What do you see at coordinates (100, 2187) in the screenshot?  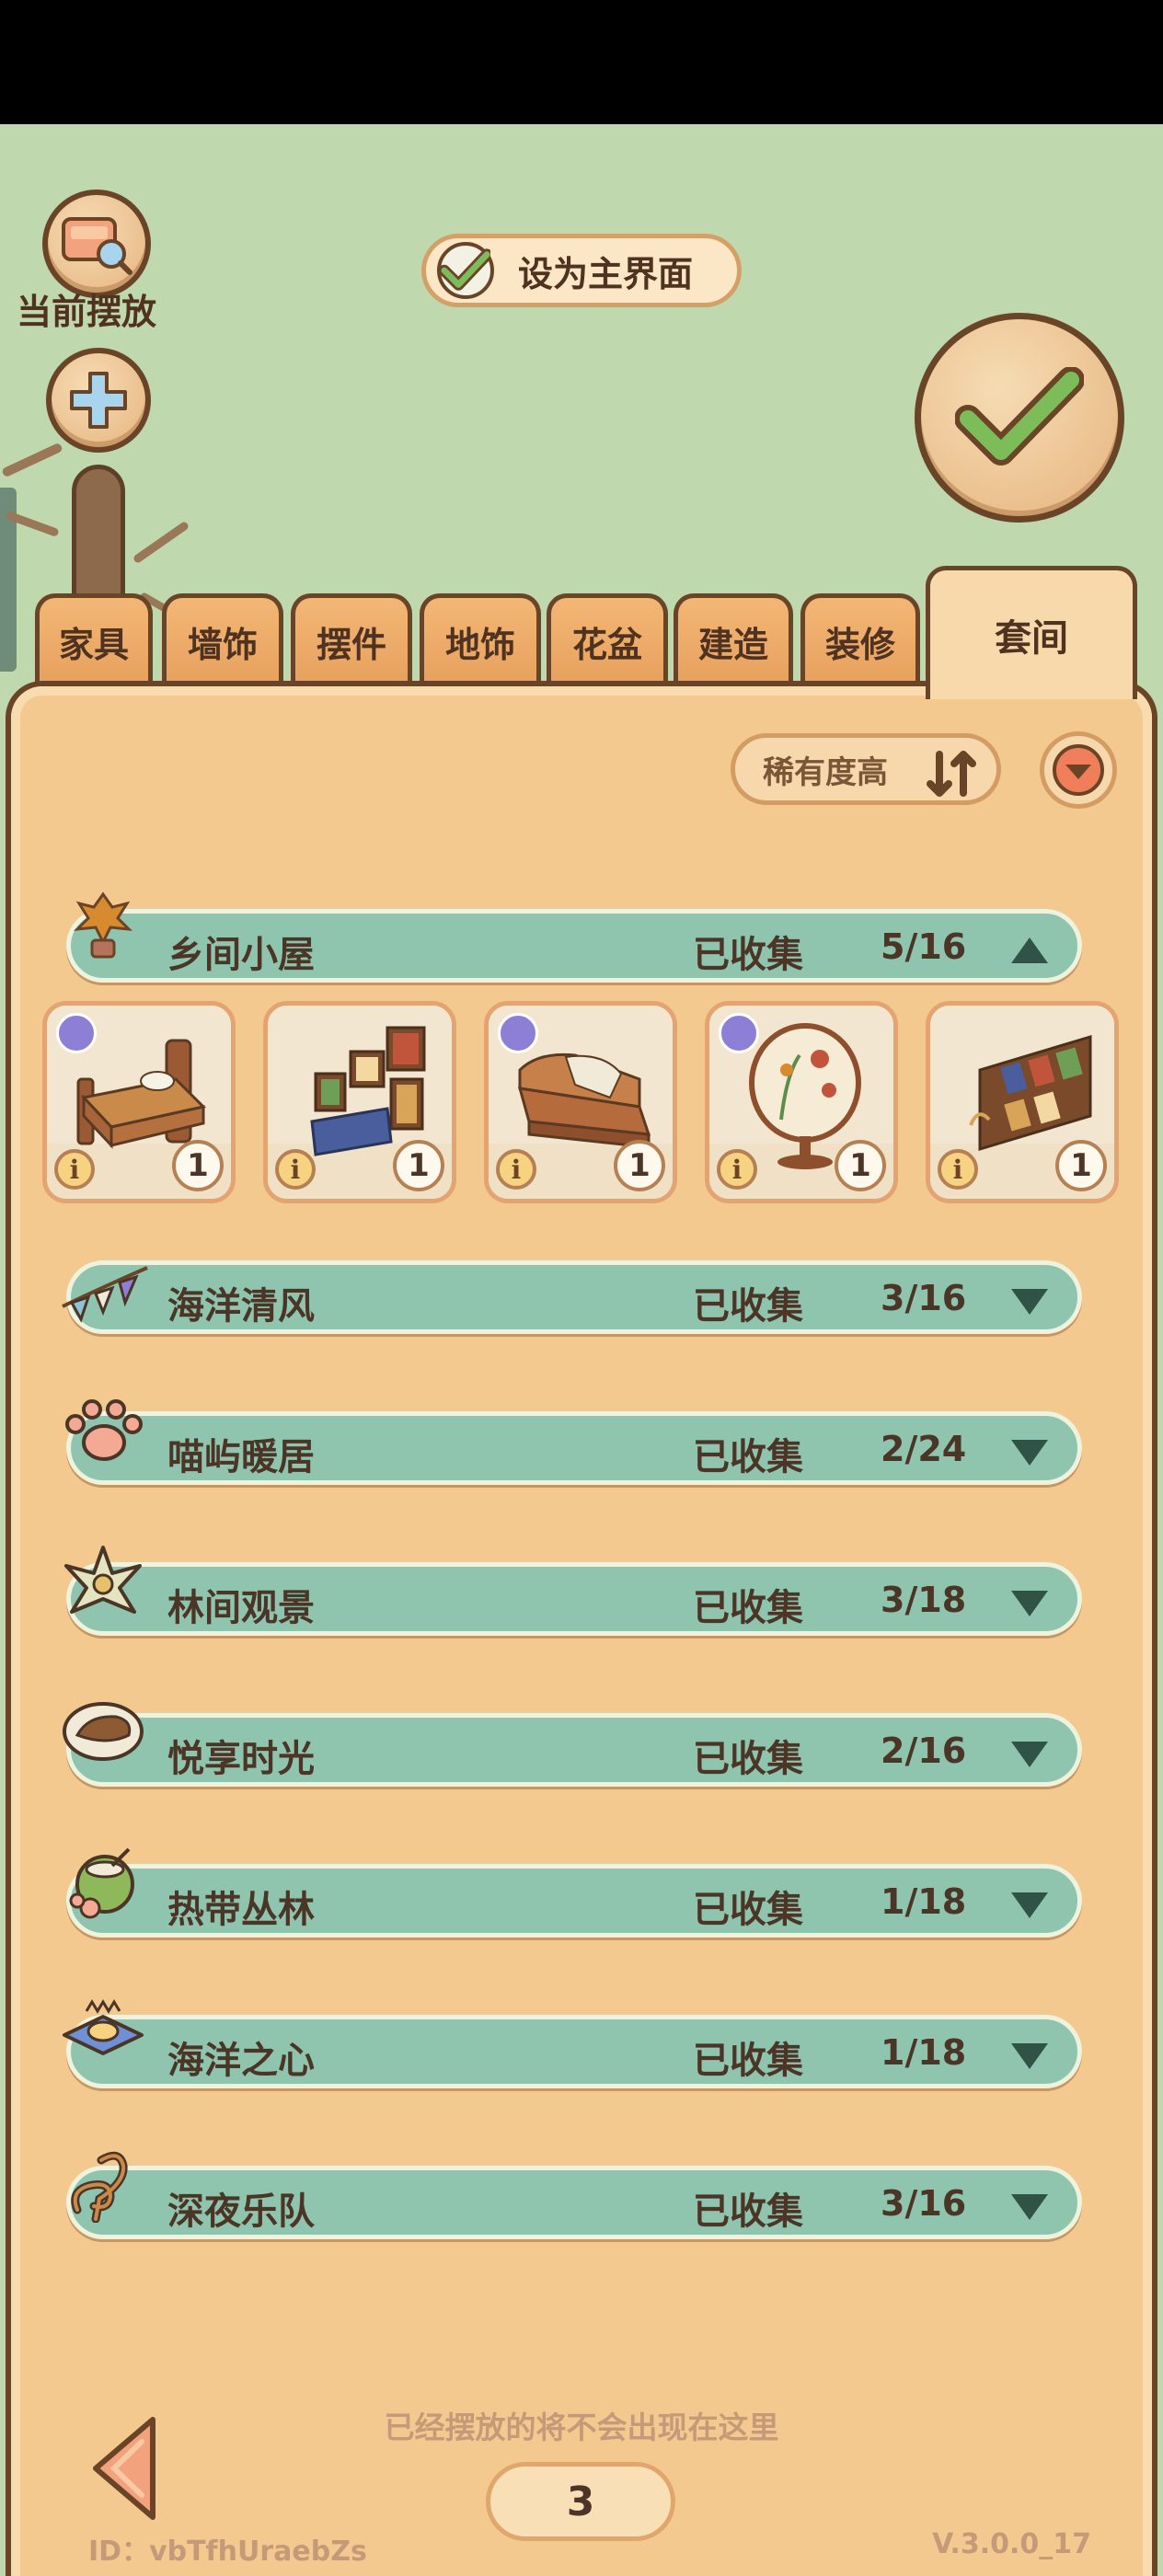 I see `treble-clef-icon` at bounding box center [100, 2187].